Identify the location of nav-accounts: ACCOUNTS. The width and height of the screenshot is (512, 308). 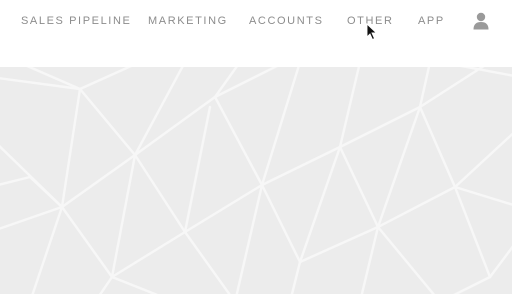
(286, 21).